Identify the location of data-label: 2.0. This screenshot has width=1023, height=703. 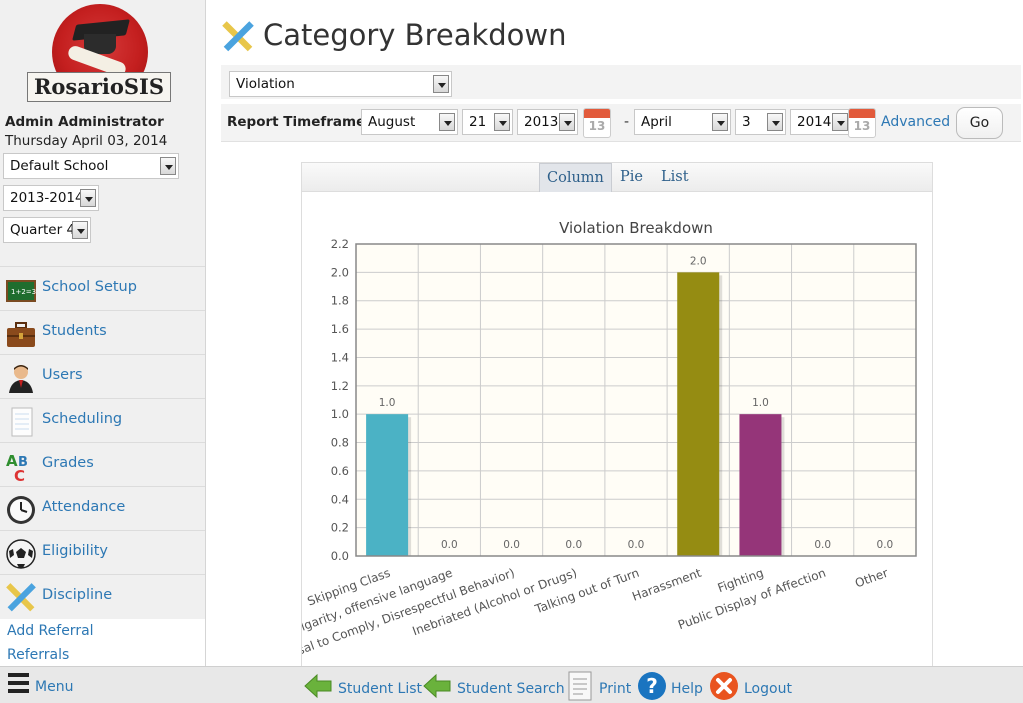
(698, 261).